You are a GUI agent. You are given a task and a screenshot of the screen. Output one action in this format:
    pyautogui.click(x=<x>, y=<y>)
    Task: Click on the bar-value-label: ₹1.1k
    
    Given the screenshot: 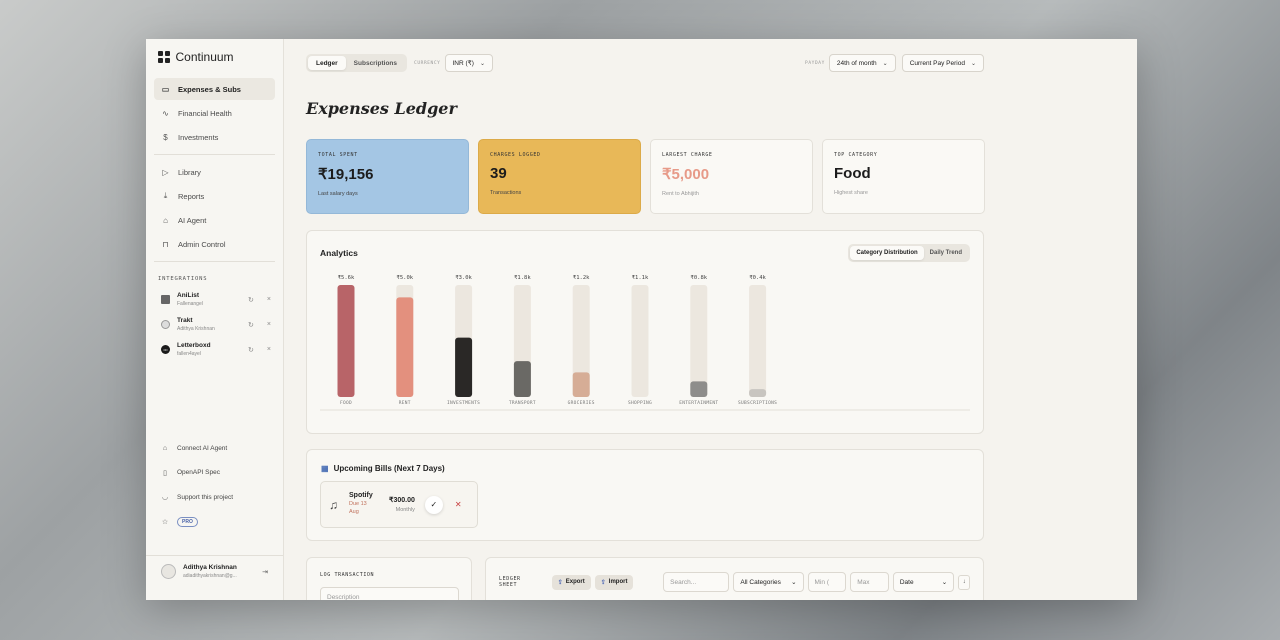 What is the action you would take?
    pyautogui.click(x=640, y=277)
    